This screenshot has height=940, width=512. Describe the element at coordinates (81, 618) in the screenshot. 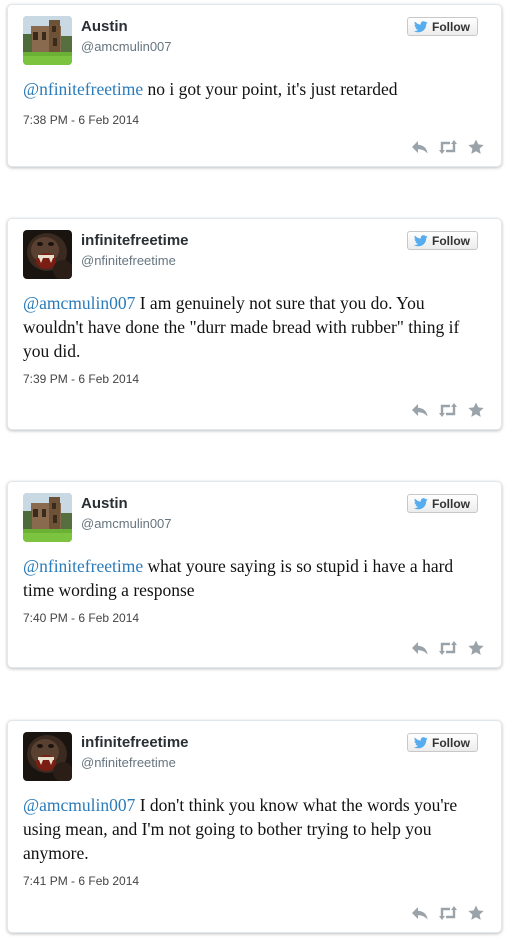

I see `timestamp: 7:40 PM - 6 Feb 2014` at that location.